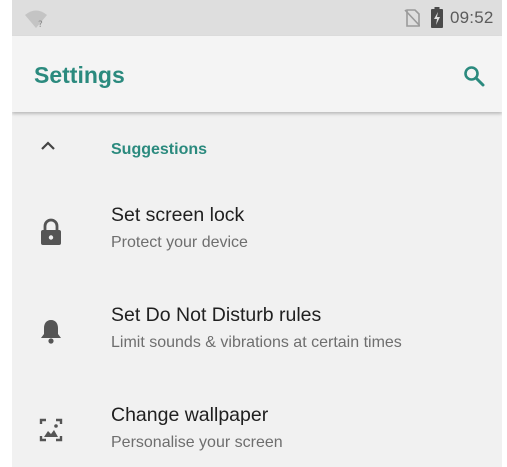 The height and width of the screenshot is (467, 507). What do you see at coordinates (36, 19) in the screenshot?
I see `wifi-question-icon: ?` at bounding box center [36, 19].